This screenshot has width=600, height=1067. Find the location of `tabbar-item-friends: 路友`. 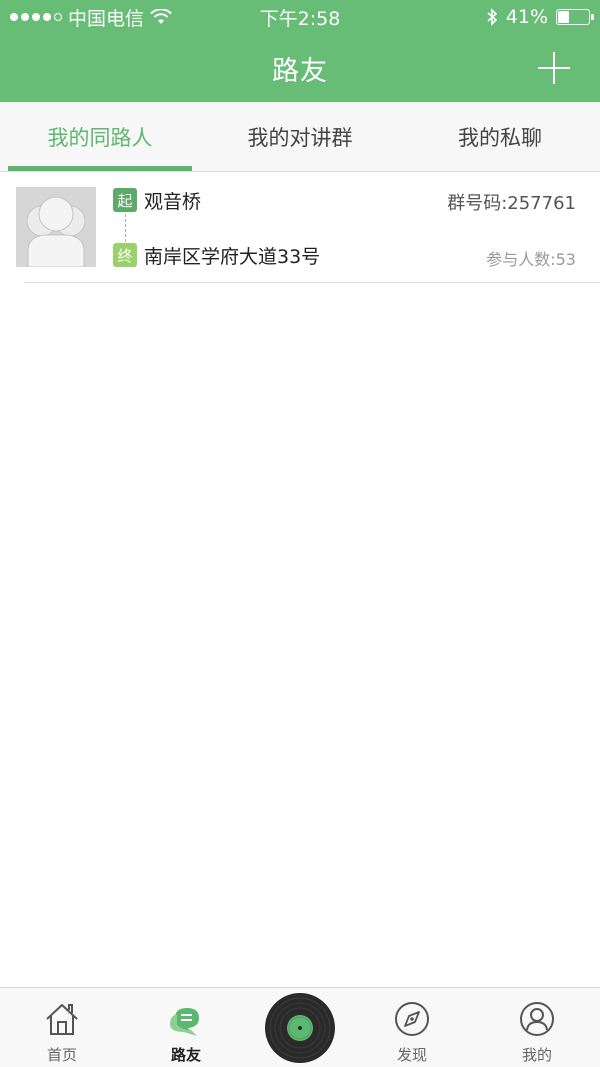

tabbar-item-friends: 路友 is located at coordinates (186, 1027).